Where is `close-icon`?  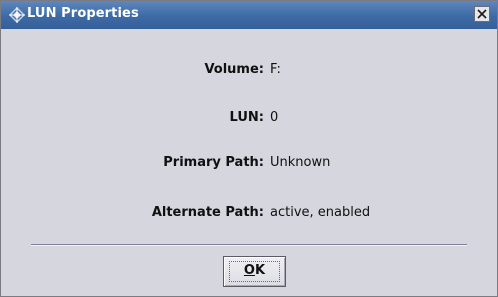
close-icon is located at coordinates (482, 14).